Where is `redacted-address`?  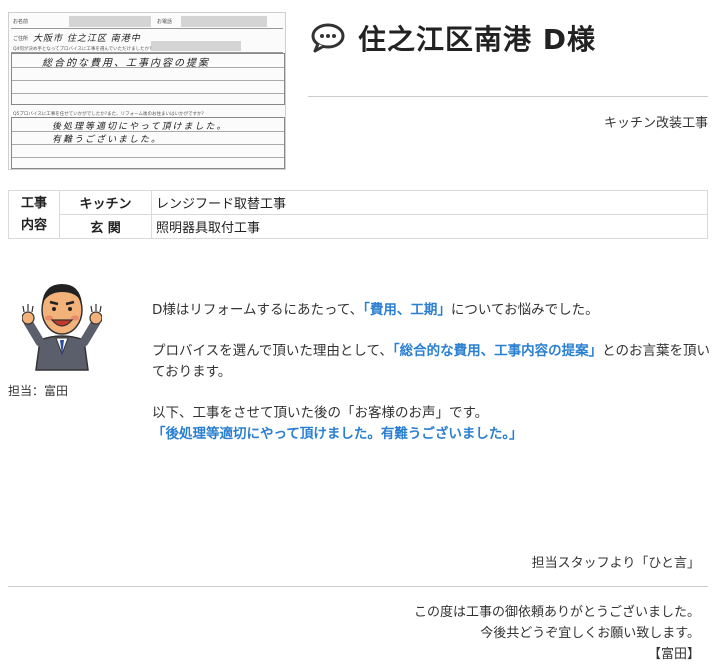 redacted-address is located at coordinates (196, 46).